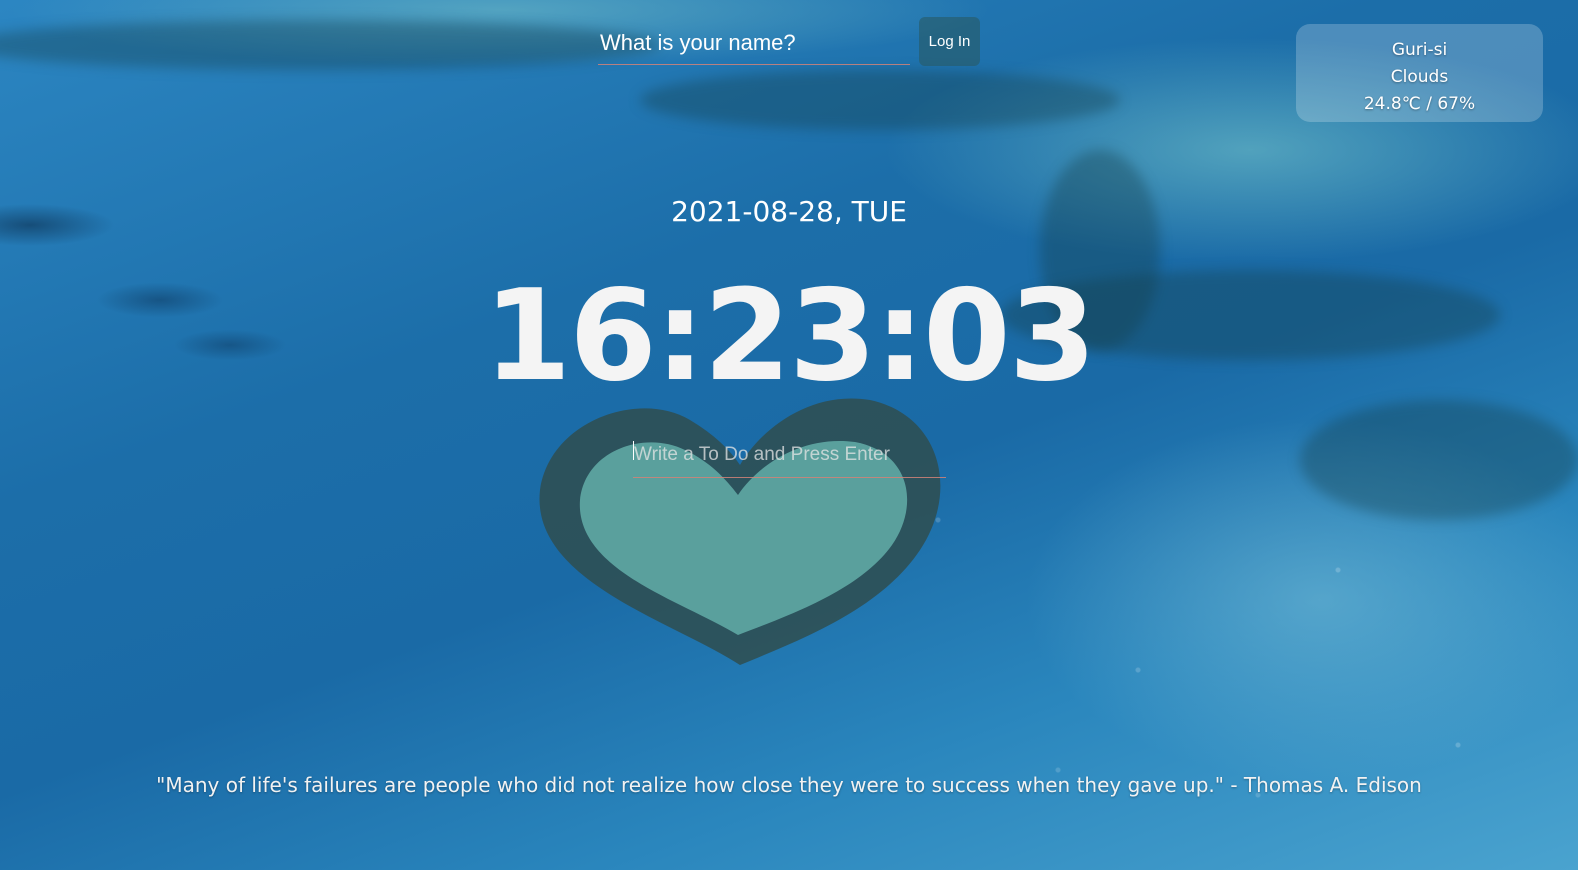  What do you see at coordinates (1419, 77) in the screenshot?
I see `weather-condition: Clouds` at bounding box center [1419, 77].